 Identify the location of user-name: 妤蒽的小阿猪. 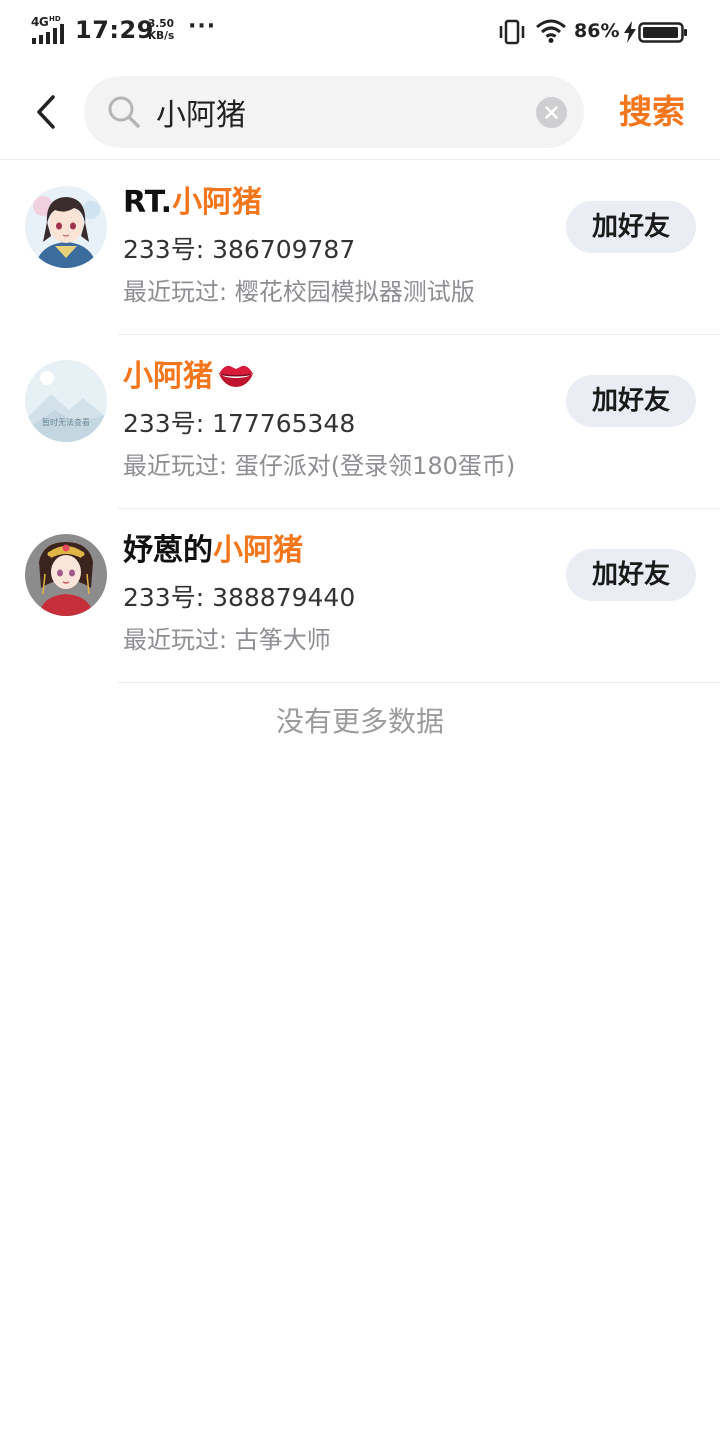
(213, 551).